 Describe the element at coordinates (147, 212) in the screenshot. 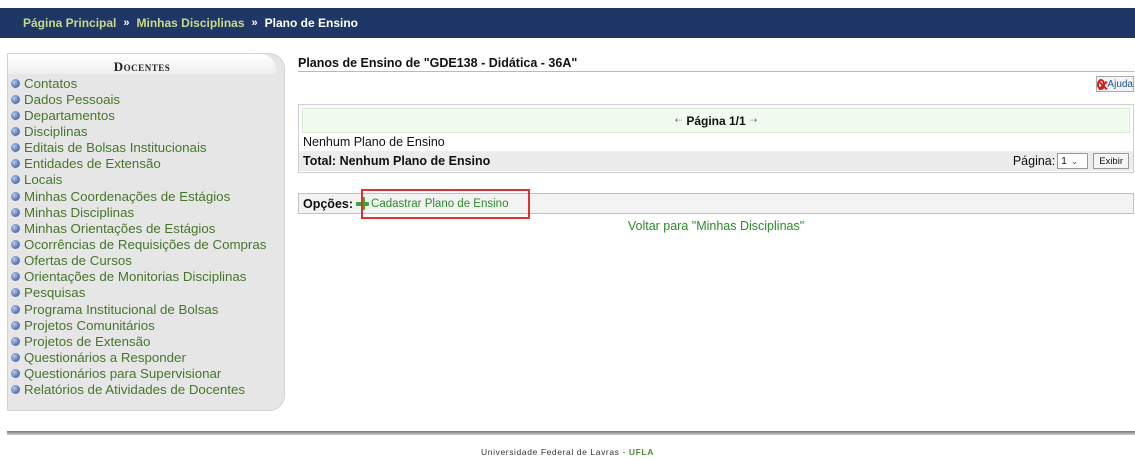

I see `sidebar-item-minhas-disciplinas: Minhas Disciplinas` at that location.